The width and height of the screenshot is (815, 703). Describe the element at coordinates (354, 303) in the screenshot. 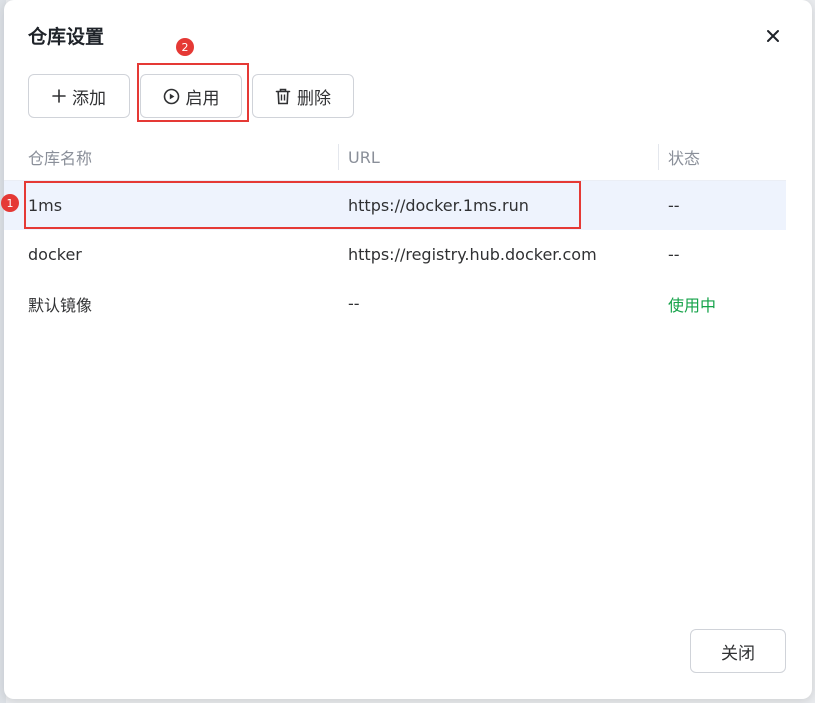

I see `repo-url-cell: --` at that location.